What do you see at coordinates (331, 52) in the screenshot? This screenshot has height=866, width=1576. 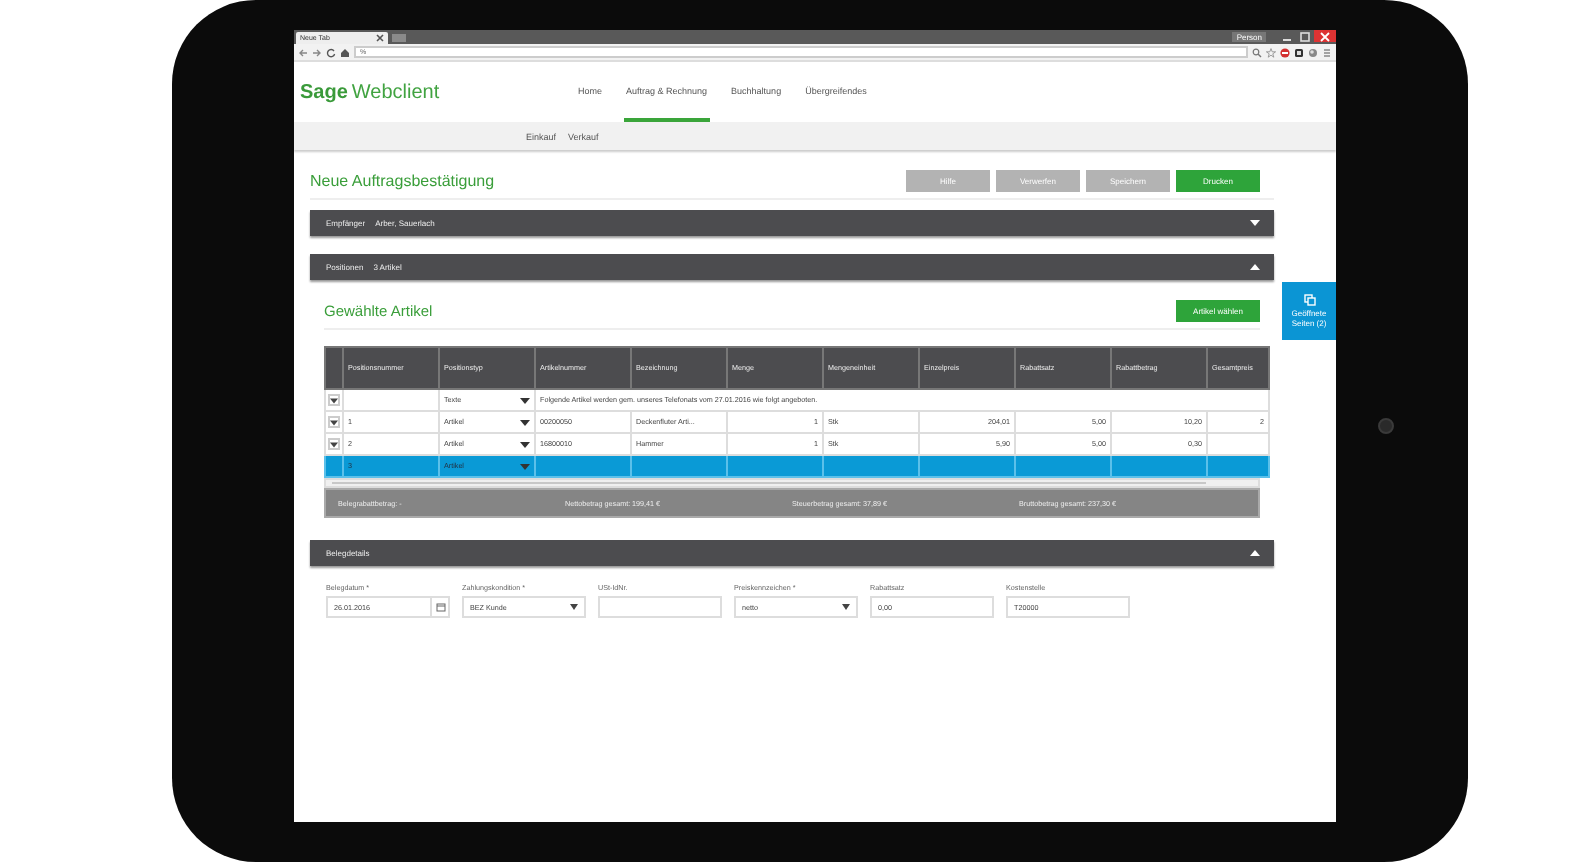 I see `reload-icon` at bounding box center [331, 52].